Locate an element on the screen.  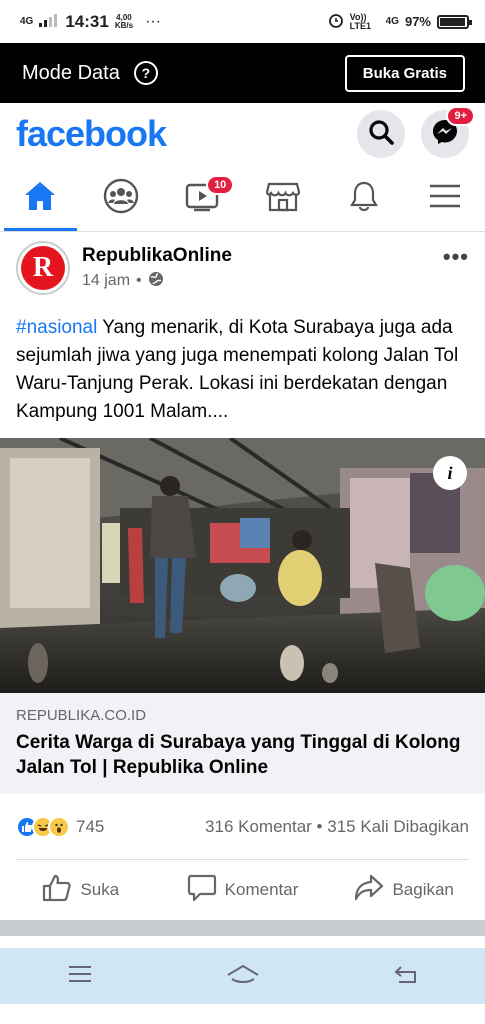
tab-marketplace is located at coordinates (282, 198).